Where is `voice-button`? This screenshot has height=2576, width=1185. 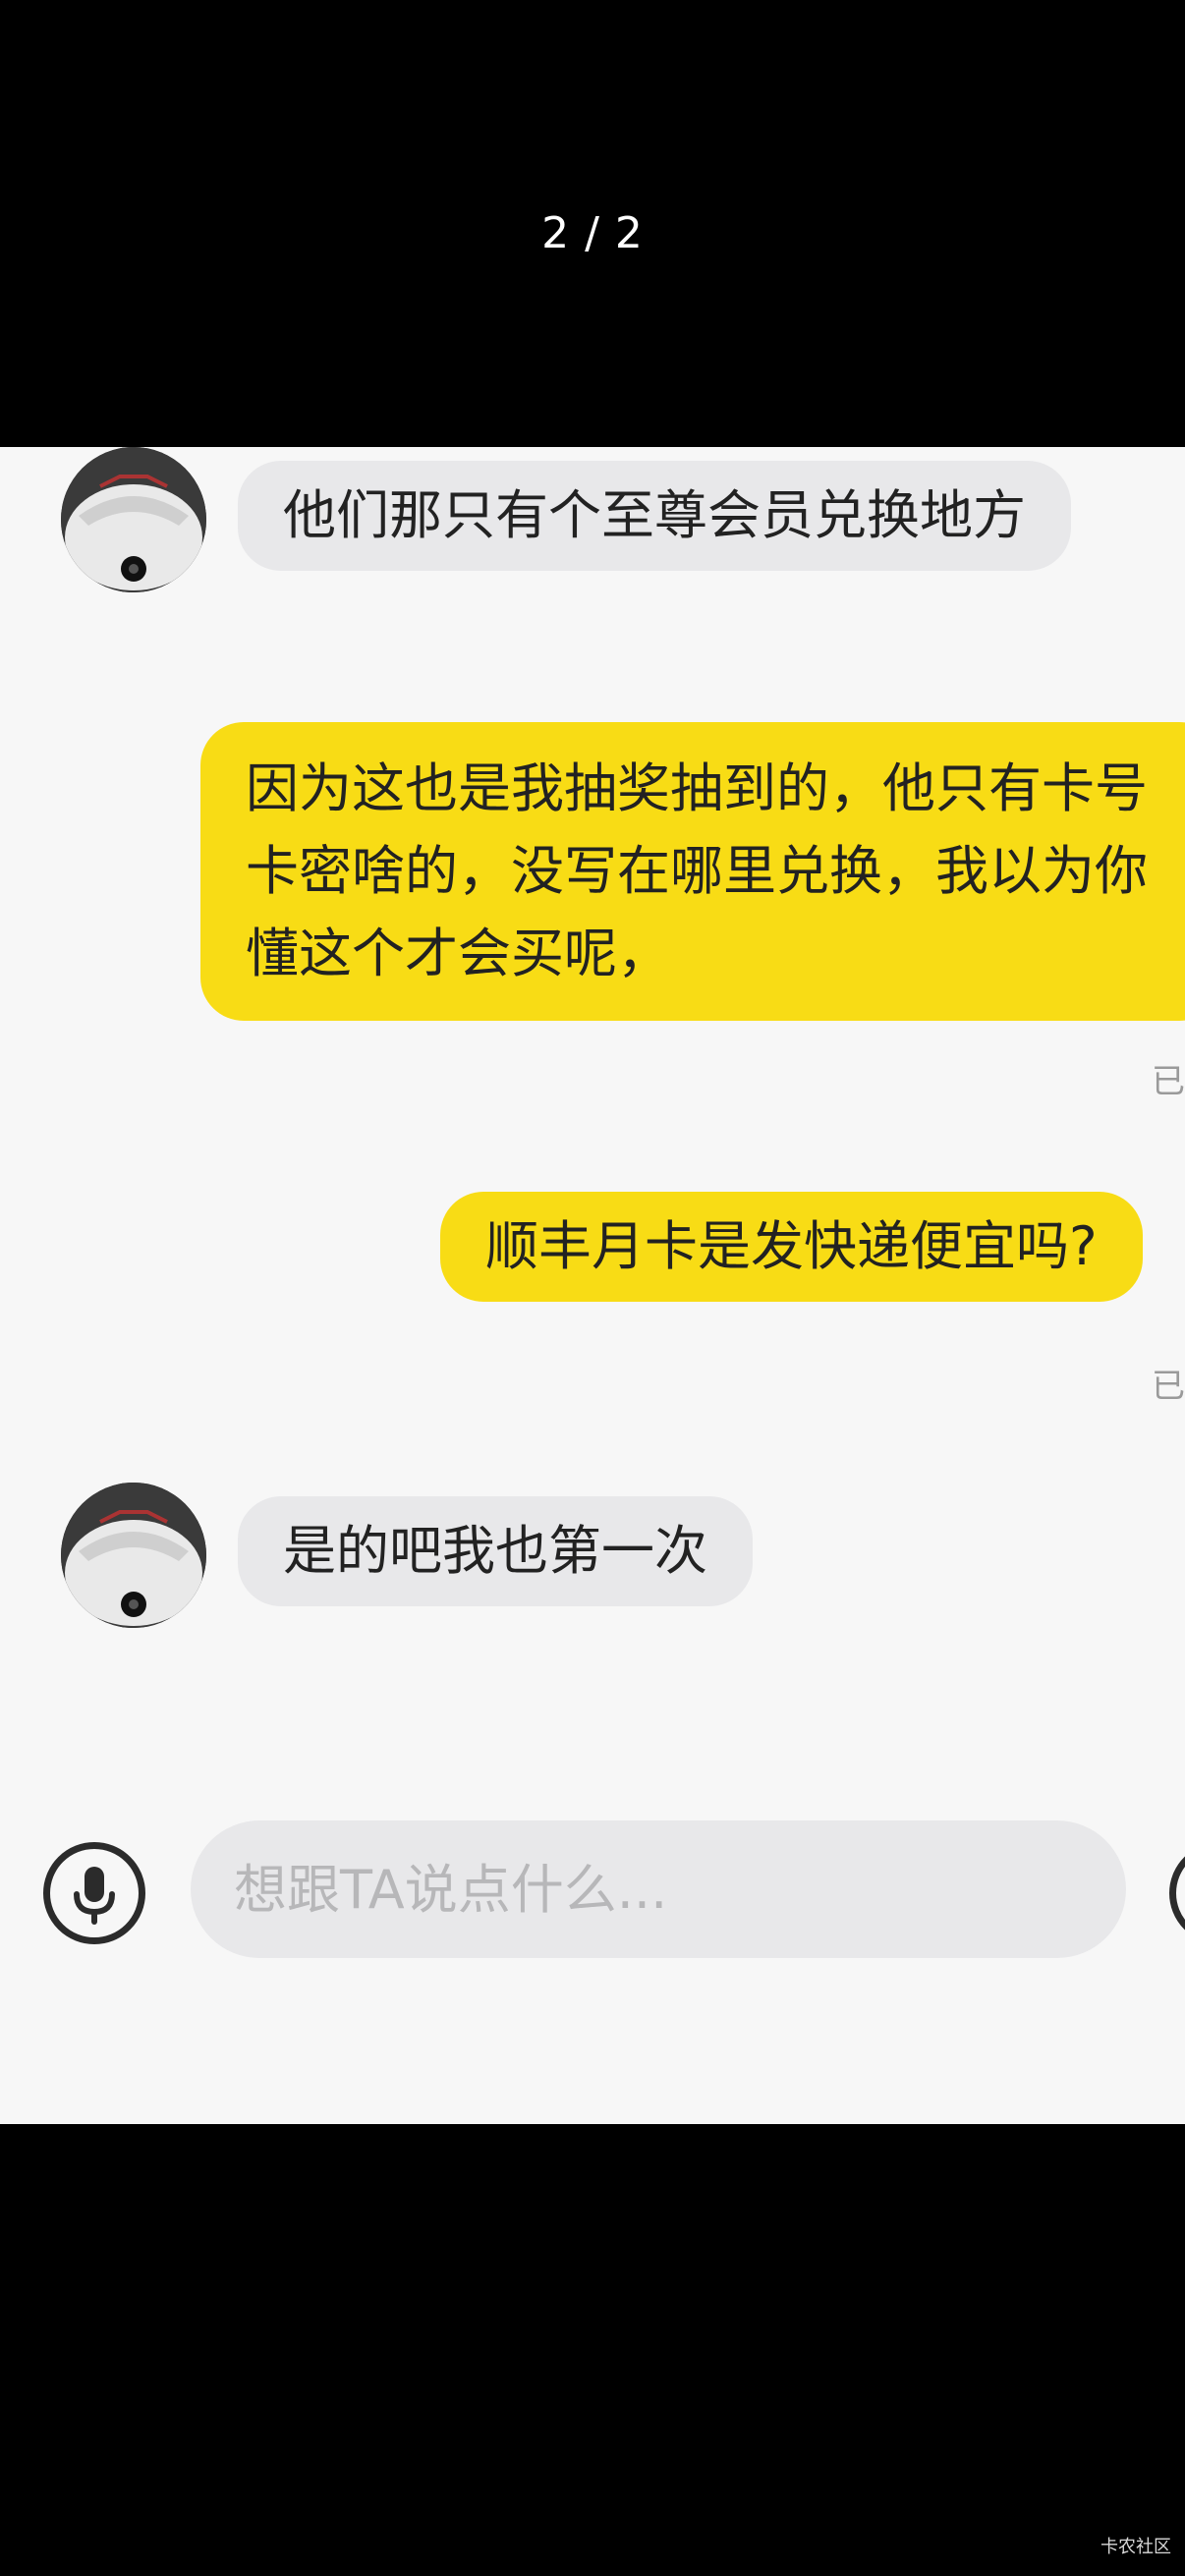
voice-button is located at coordinates (94, 1893).